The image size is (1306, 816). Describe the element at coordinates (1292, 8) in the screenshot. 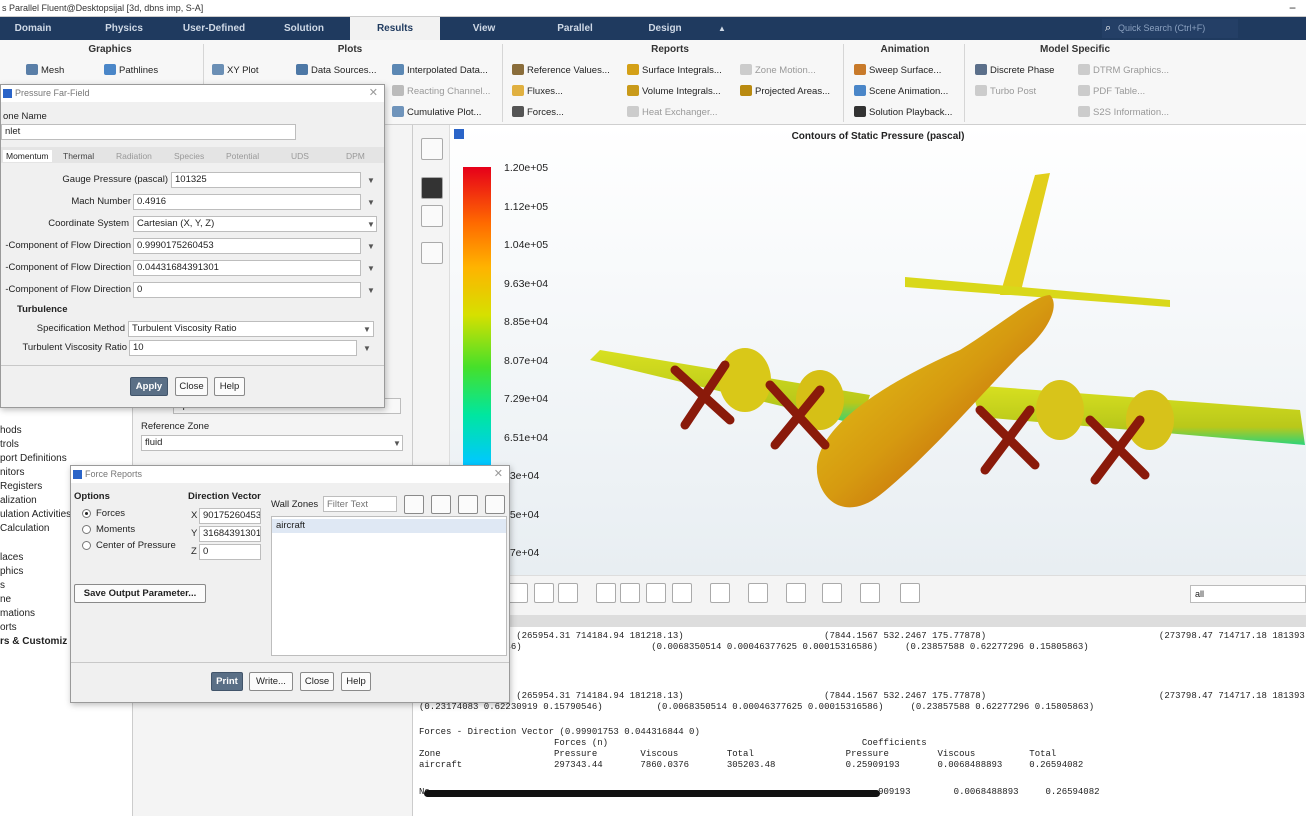

I see `minimize-button: −` at that location.